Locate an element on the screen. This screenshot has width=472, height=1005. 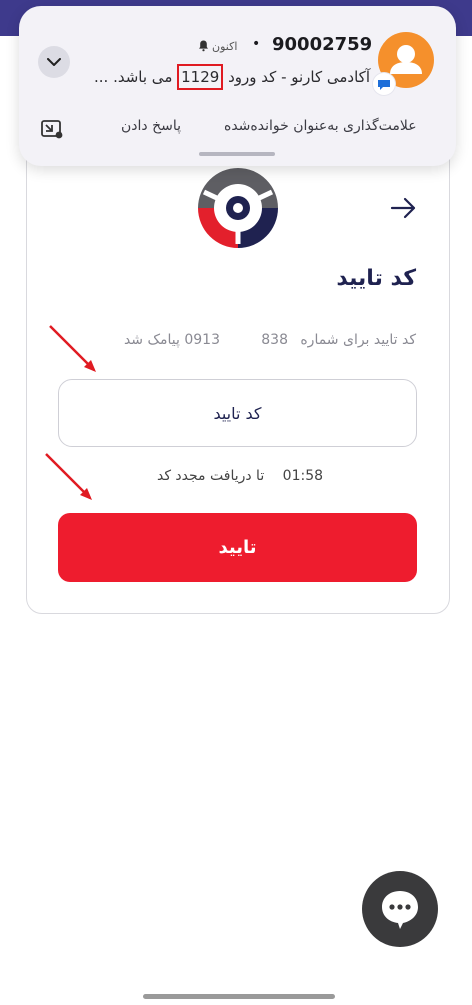
page-title: کد تایید is located at coordinates (376, 278).